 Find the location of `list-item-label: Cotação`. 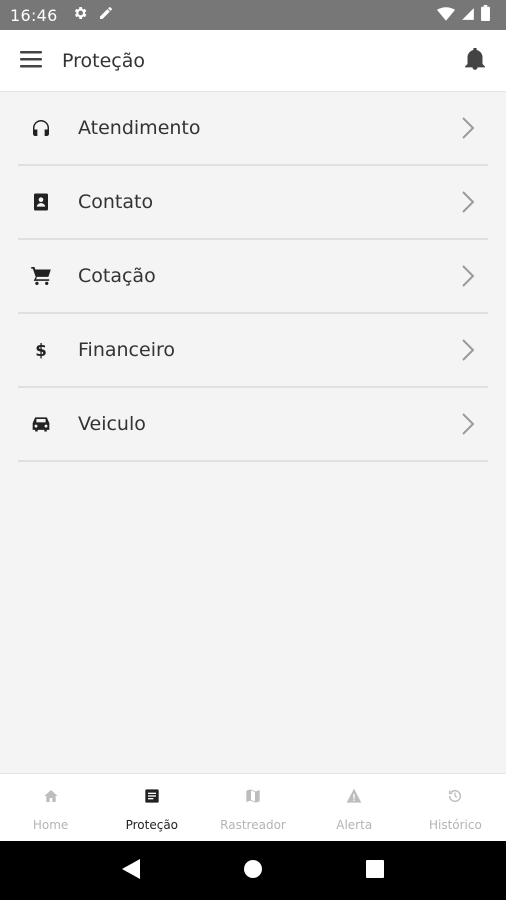

list-item-label: Cotação is located at coordinates (117, 276).